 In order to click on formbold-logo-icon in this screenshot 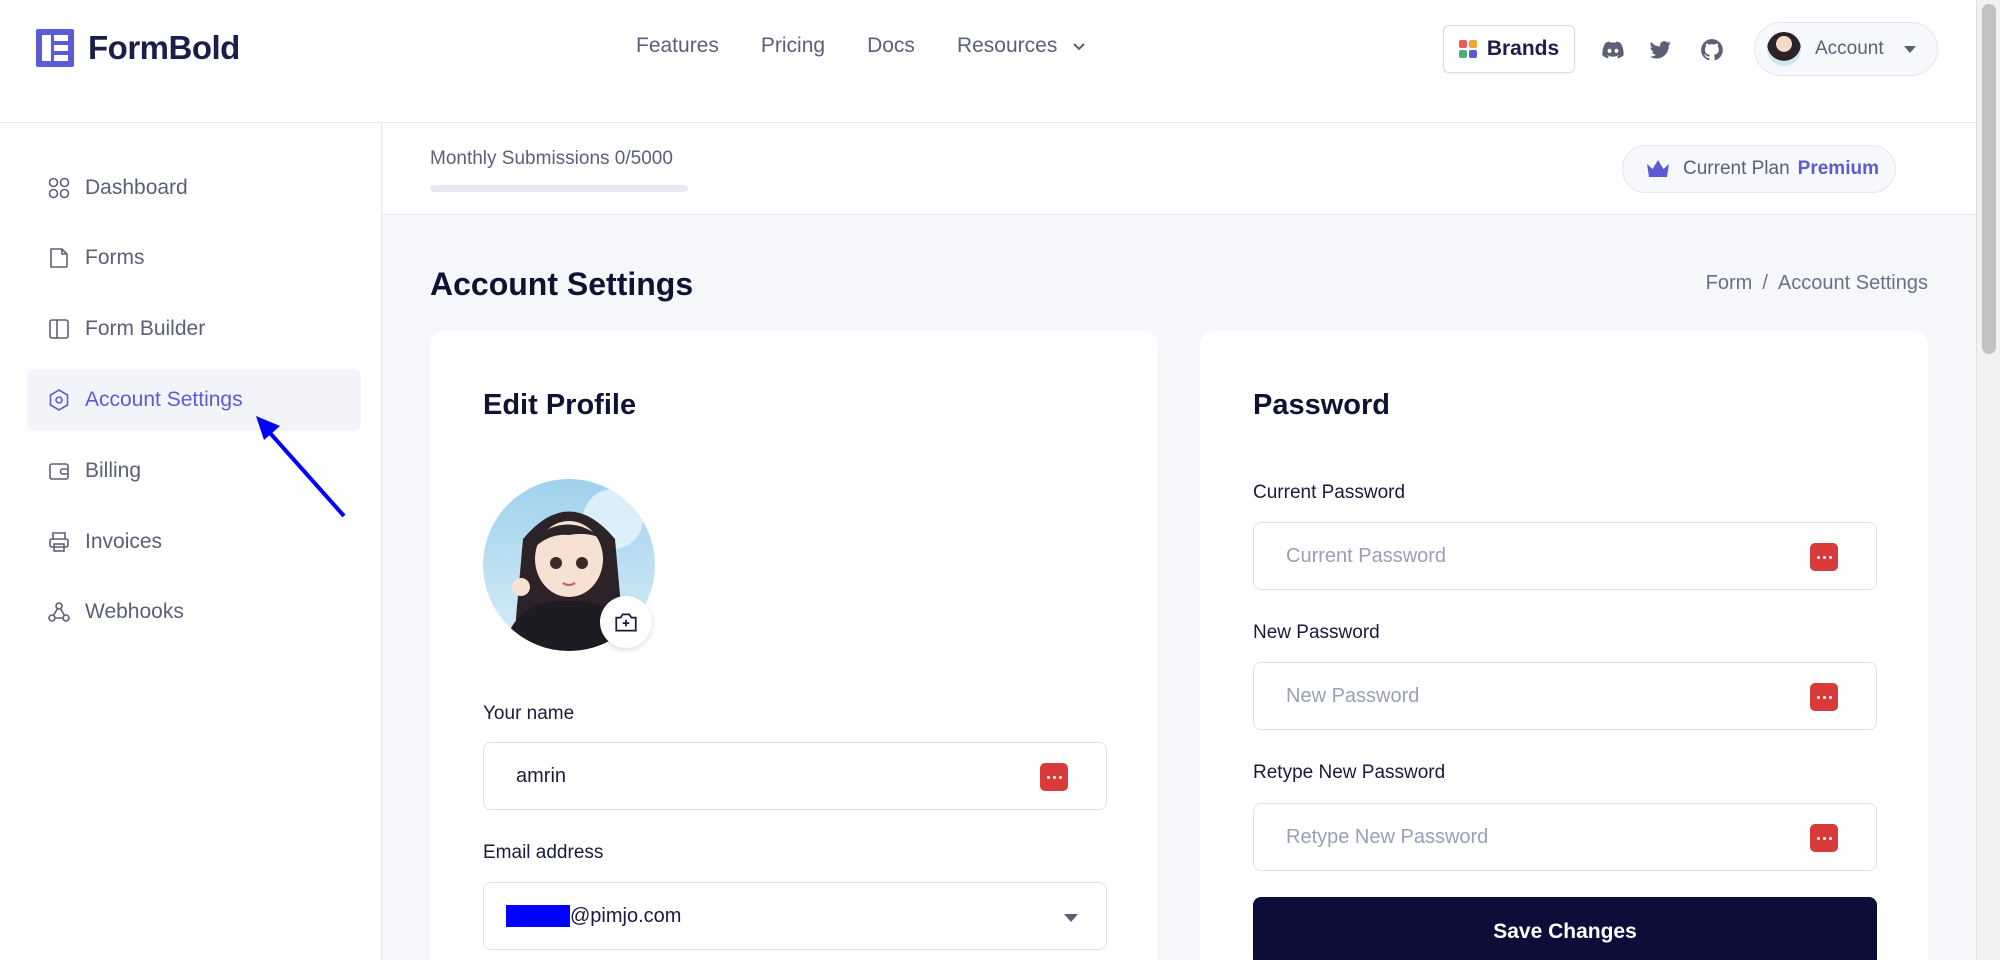, I will do `click(55, 48)`.